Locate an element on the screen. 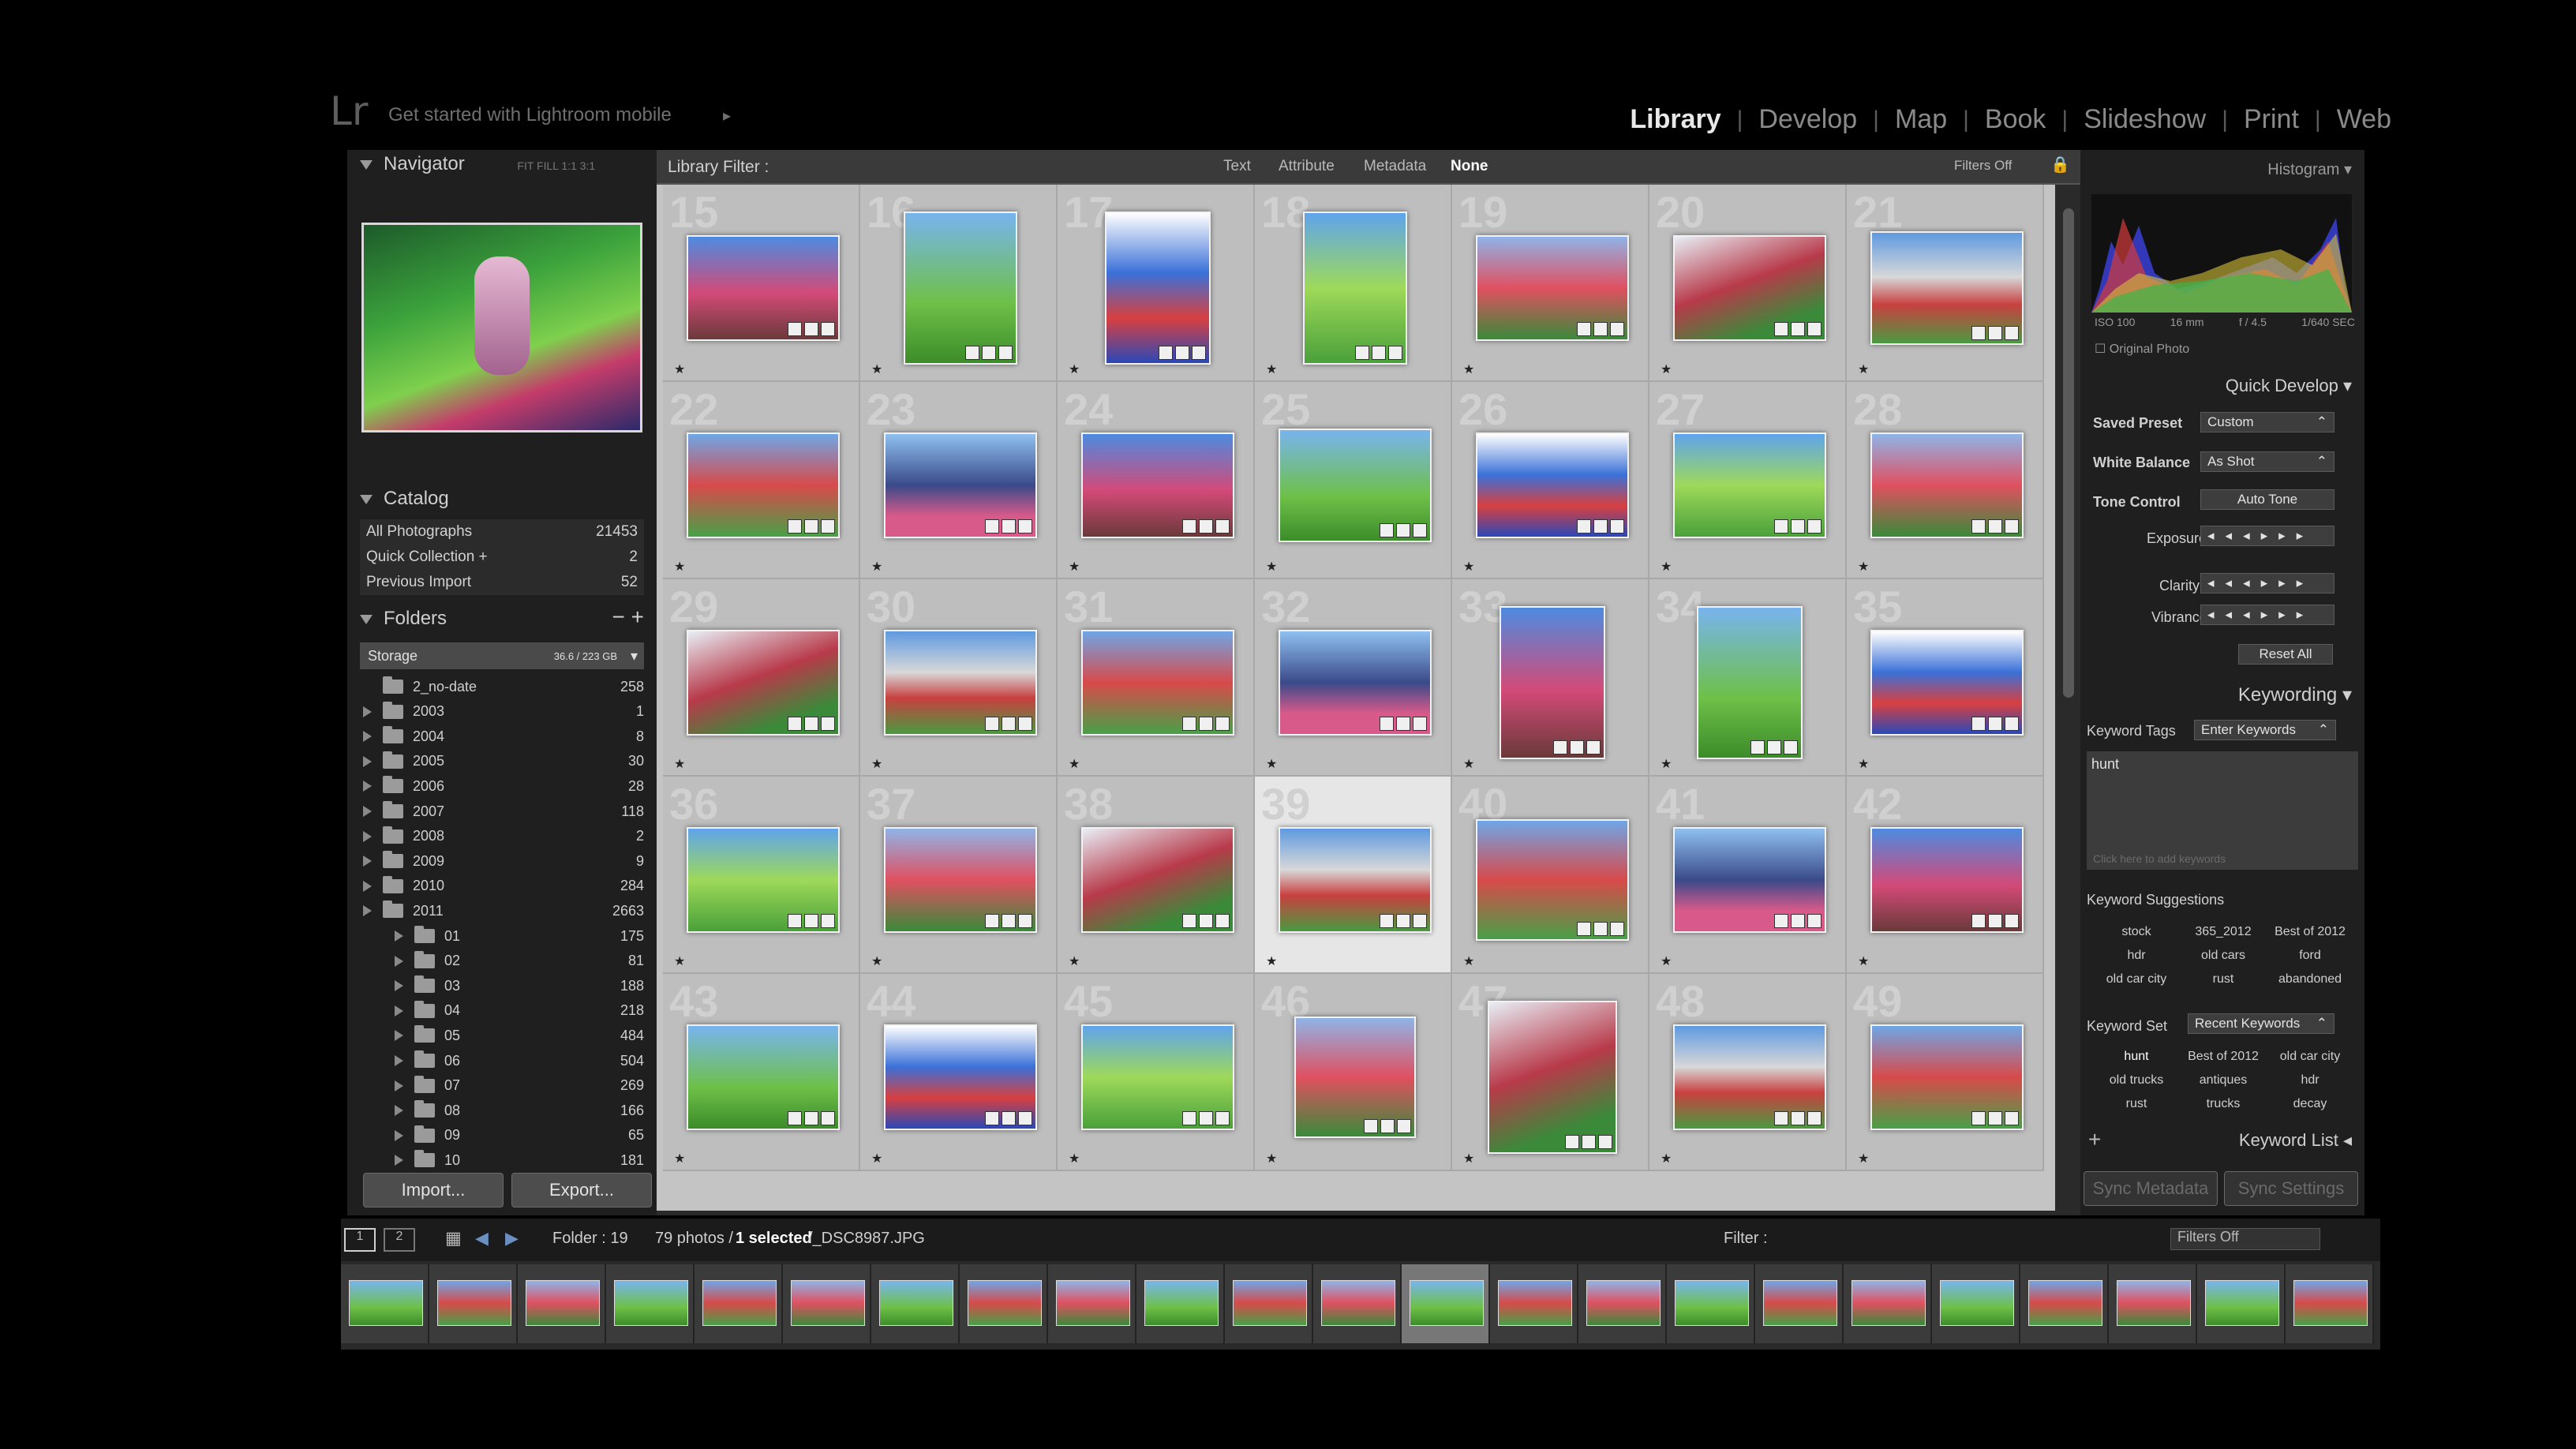 This screenshot has width=2576, height=1449. grid-cell: 45 ★ is located at coordinates (1156, 1072).